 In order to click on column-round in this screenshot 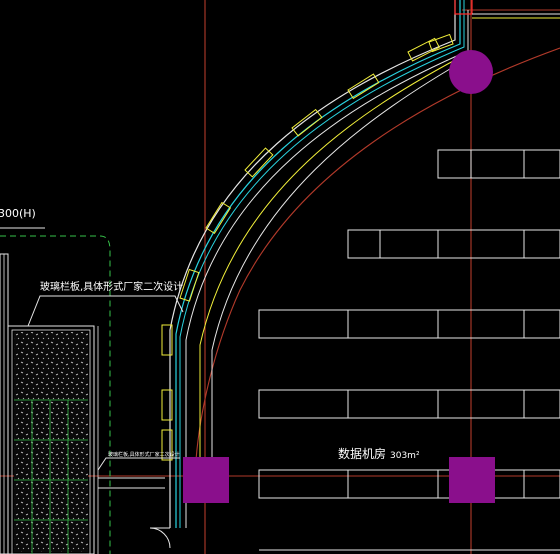, I will do `click(471, 72)`.